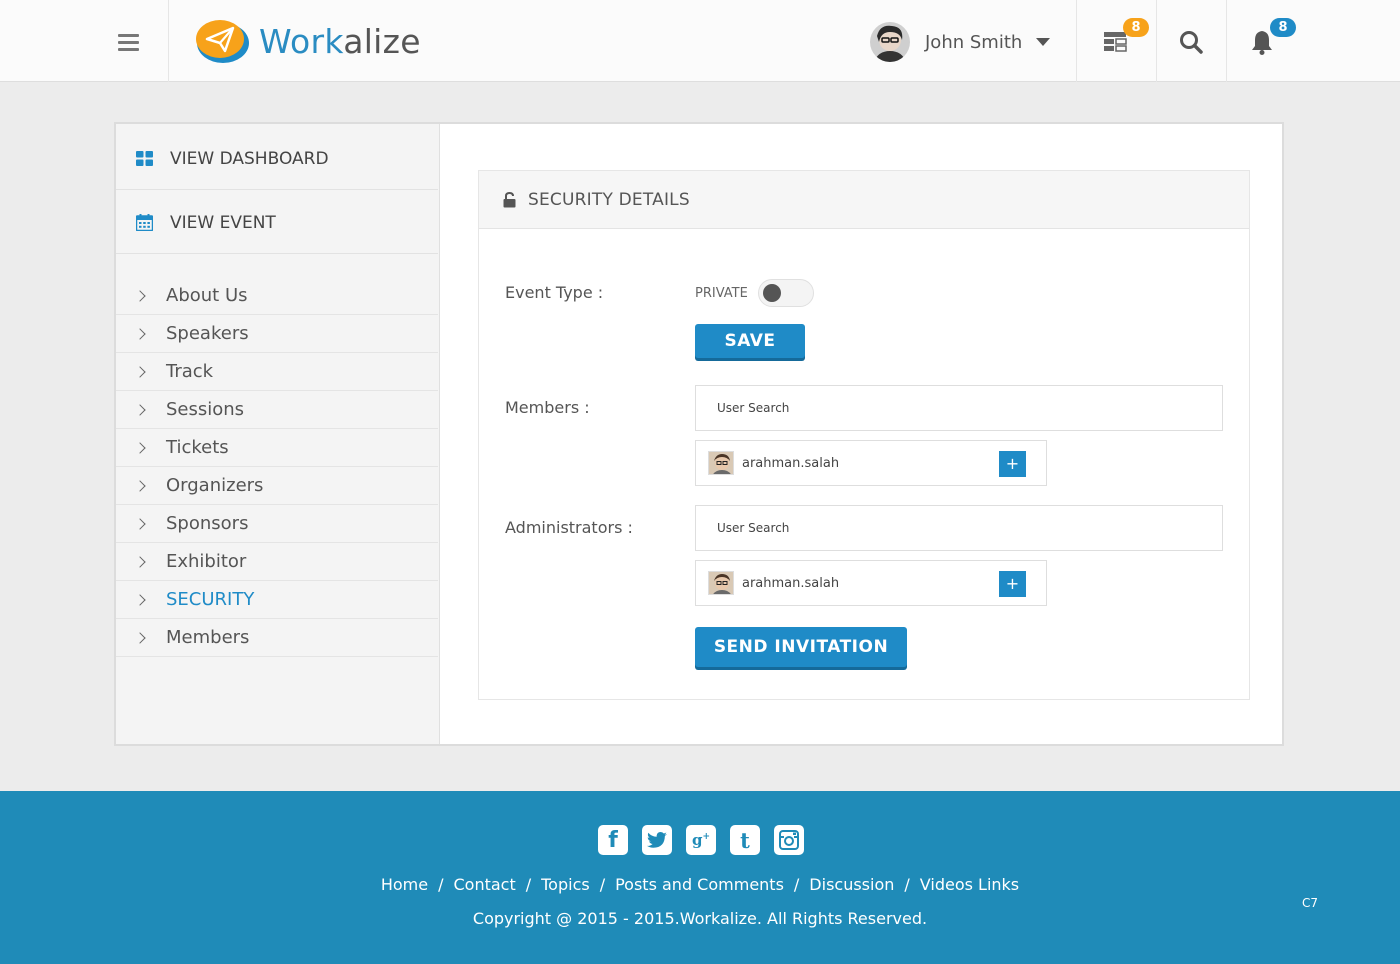 This screenshot has height=964, width=1400. I want to click on unlock-icon, so click(509, 199).